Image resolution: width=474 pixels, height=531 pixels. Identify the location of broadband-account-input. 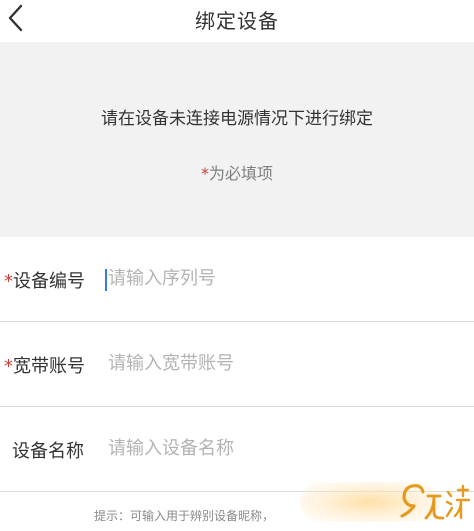
(277, 363).